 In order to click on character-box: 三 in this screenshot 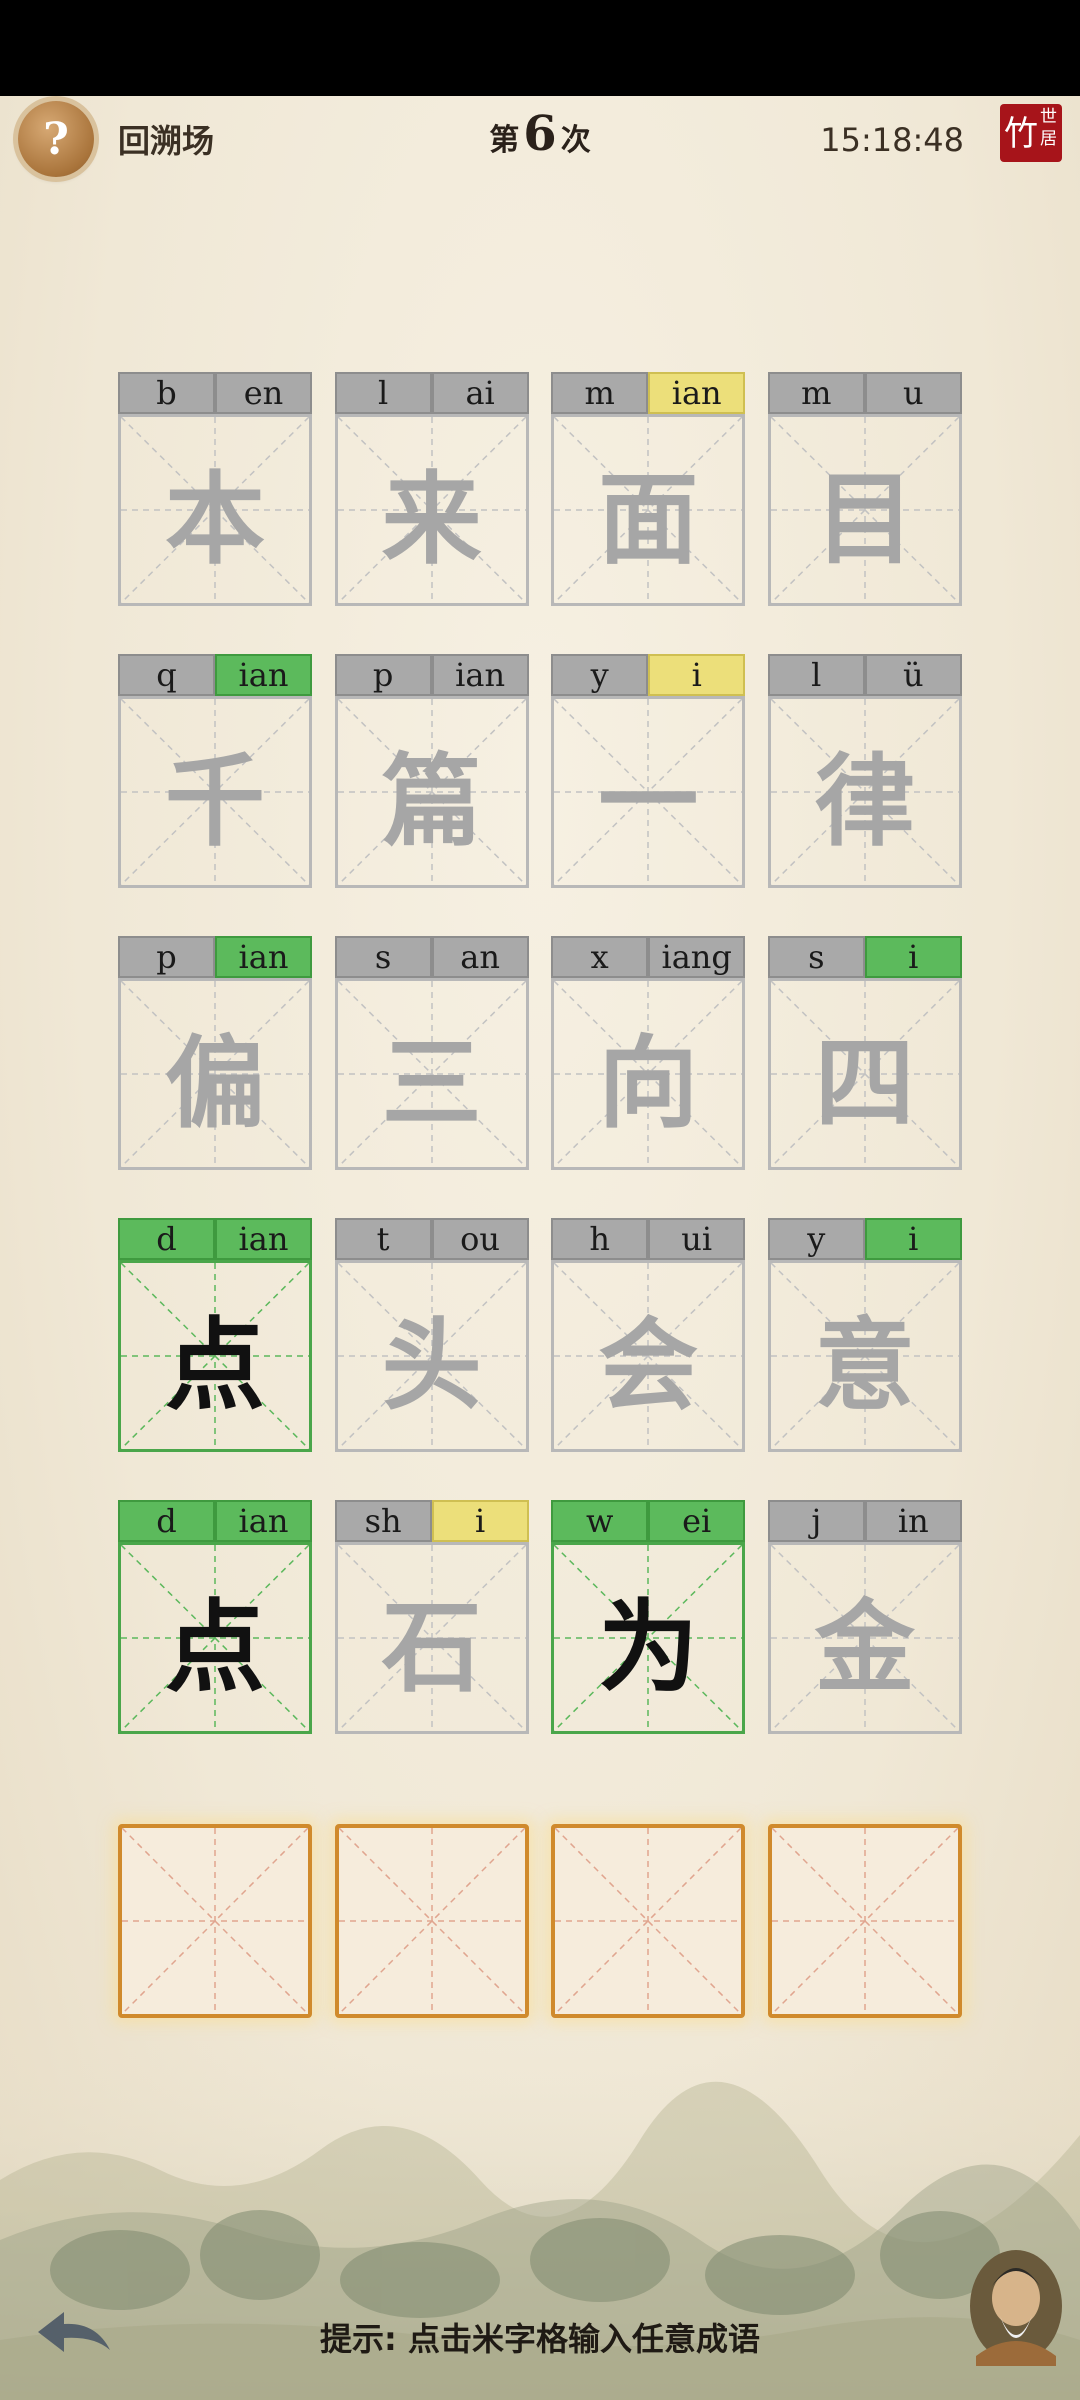, I will do `click(431, 1074)`.